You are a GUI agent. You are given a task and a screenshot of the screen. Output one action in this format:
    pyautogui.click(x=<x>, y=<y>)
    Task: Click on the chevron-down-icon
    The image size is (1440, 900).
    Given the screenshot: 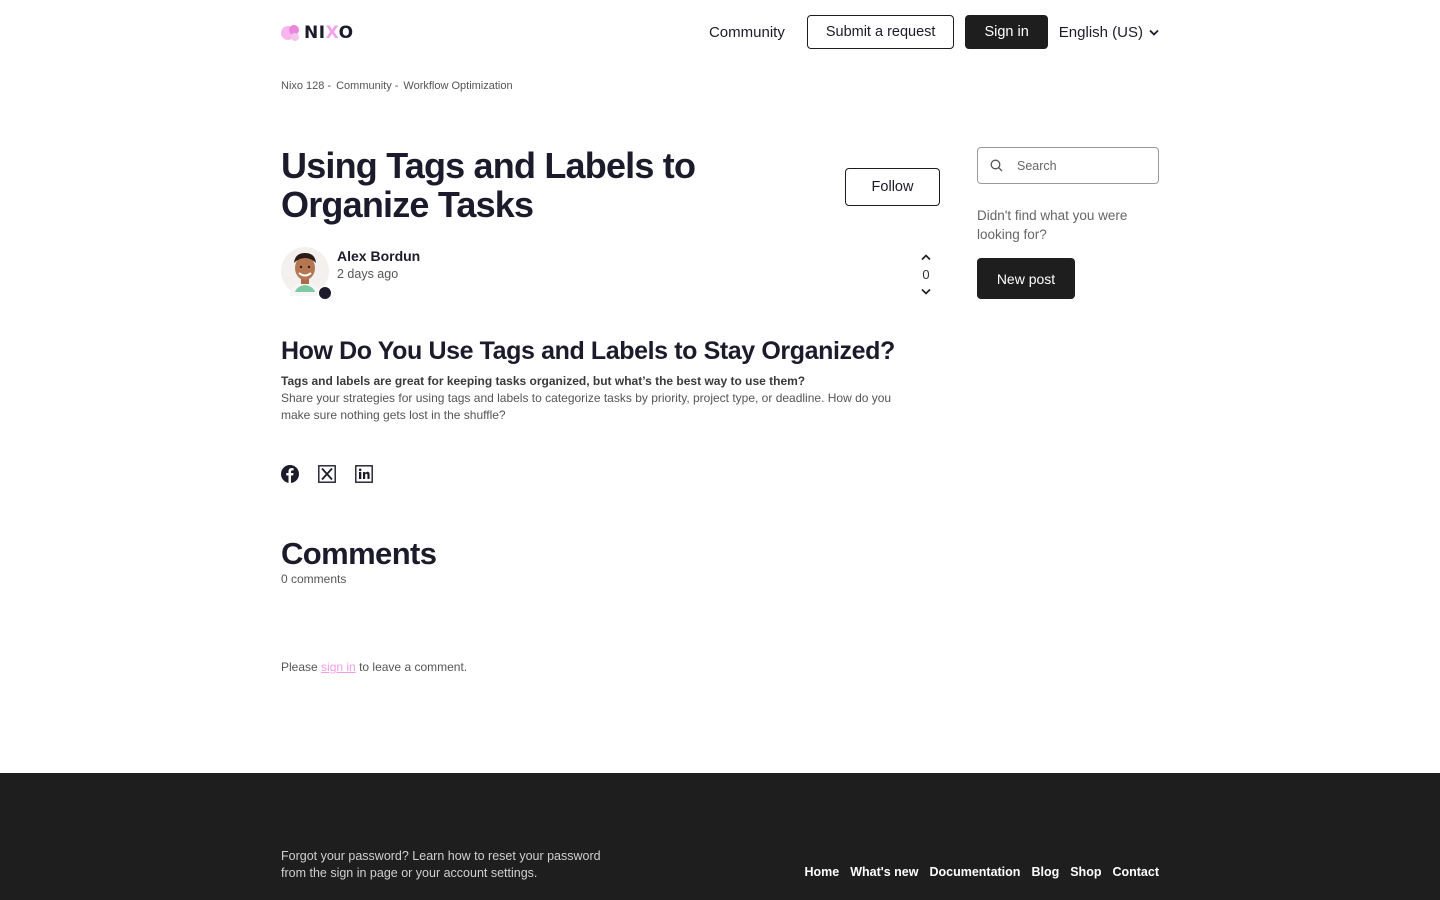 What is the action you would take?
    pyautogui.click(x=1154, y=32)
    